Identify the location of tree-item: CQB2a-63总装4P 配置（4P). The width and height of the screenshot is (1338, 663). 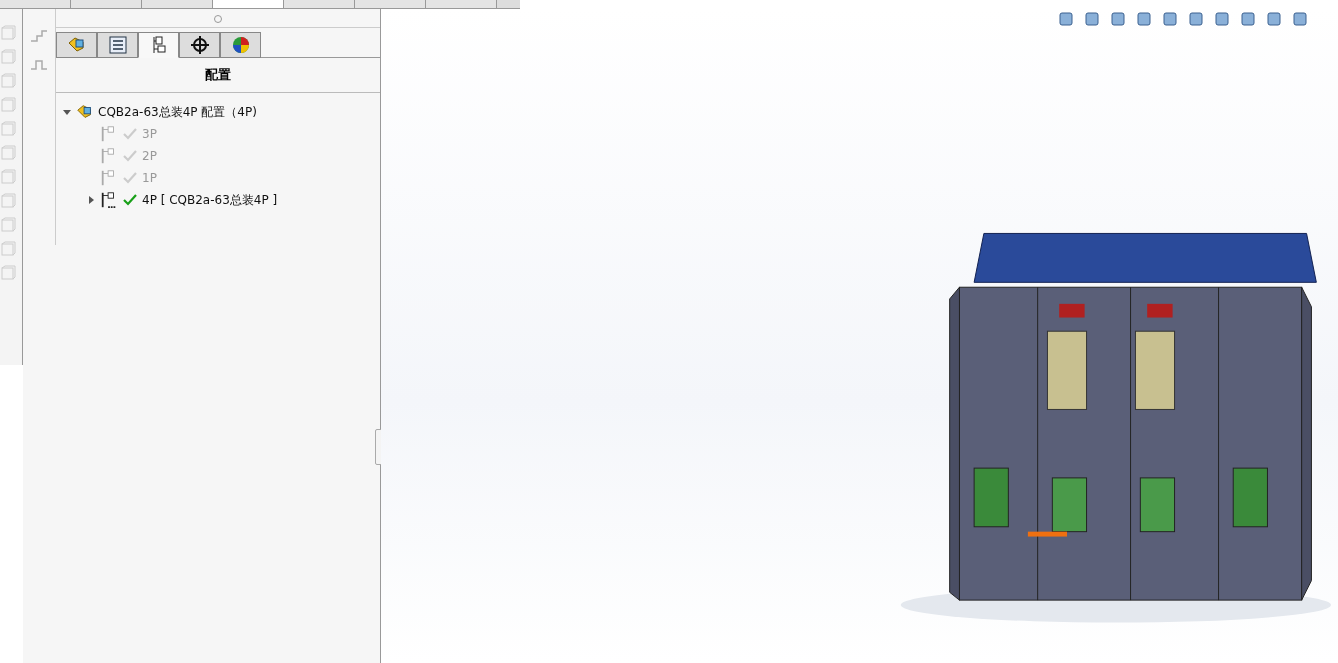
(177, 112).